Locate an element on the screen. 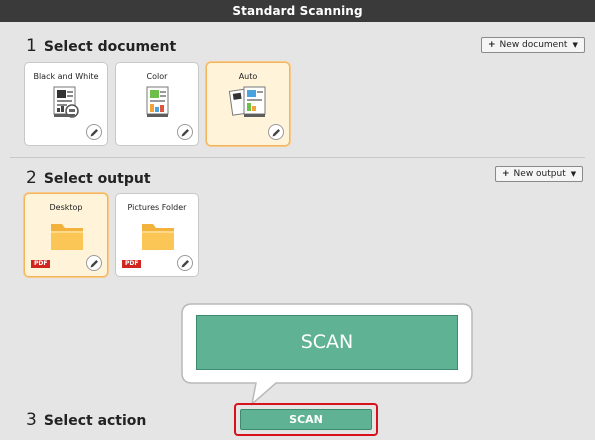 This screenshot has height=440, width=595. section-select-action-title: 3 Select action is located at coordinates (86, 420).